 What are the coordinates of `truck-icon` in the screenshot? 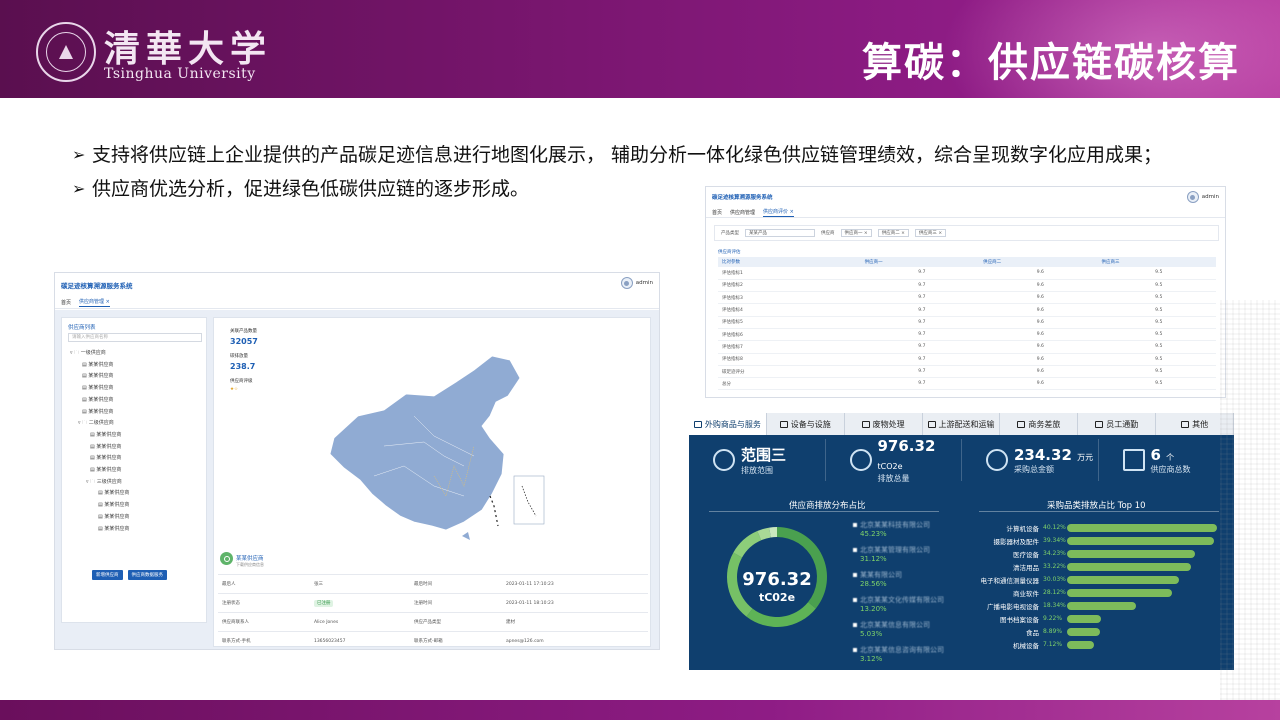 It's located at (931, 424).